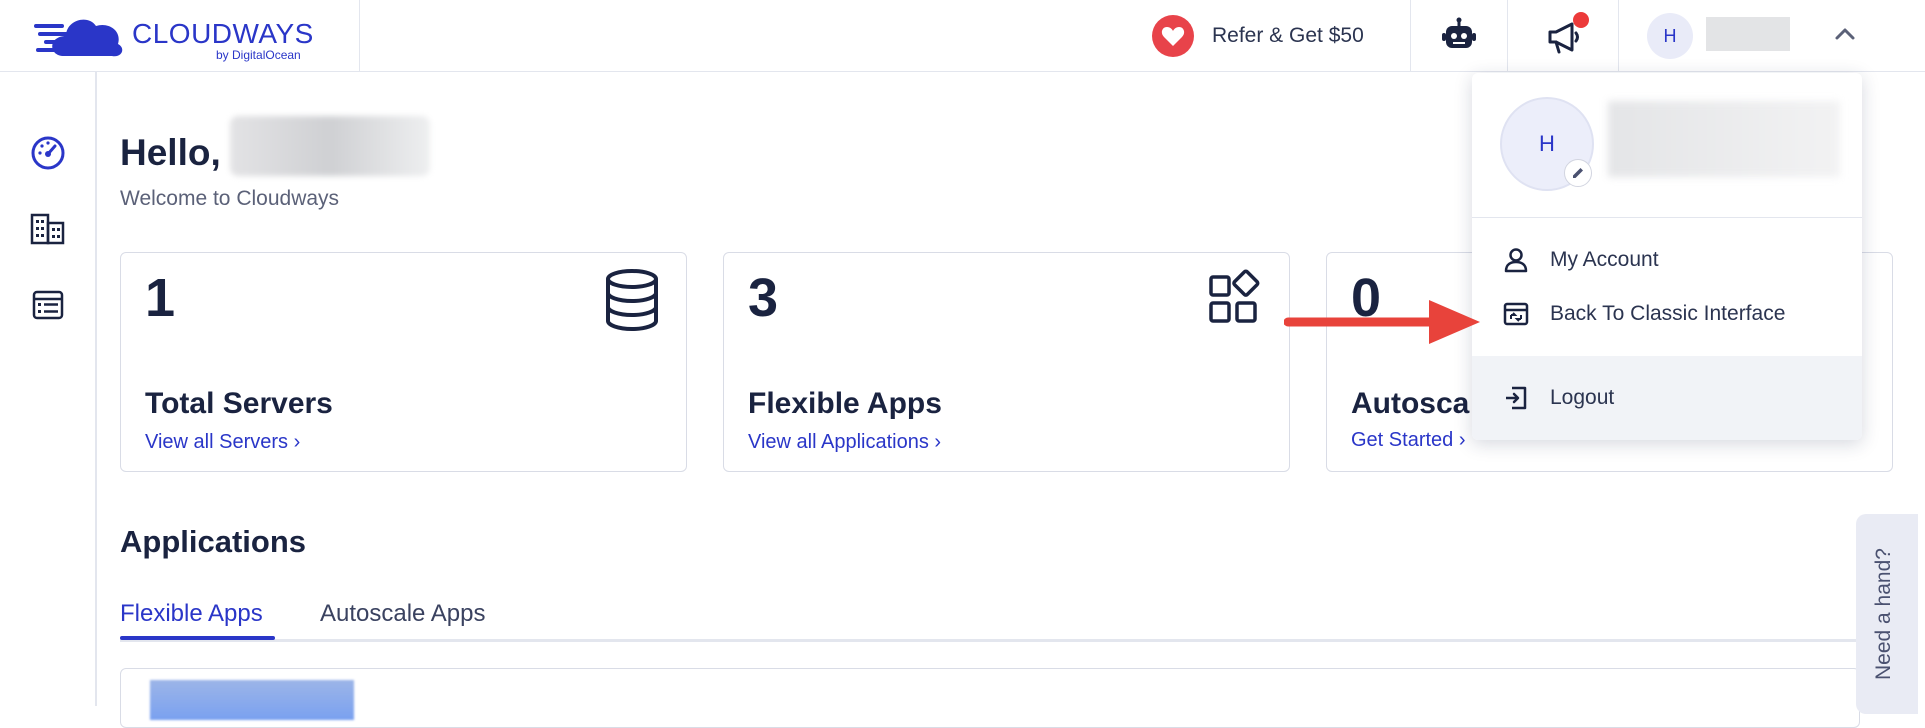 The width and height of the screenshot is (1925, 728). Describe the element at coordinates (1516, 260) in the screenshot. I see `user-icon` at that location.